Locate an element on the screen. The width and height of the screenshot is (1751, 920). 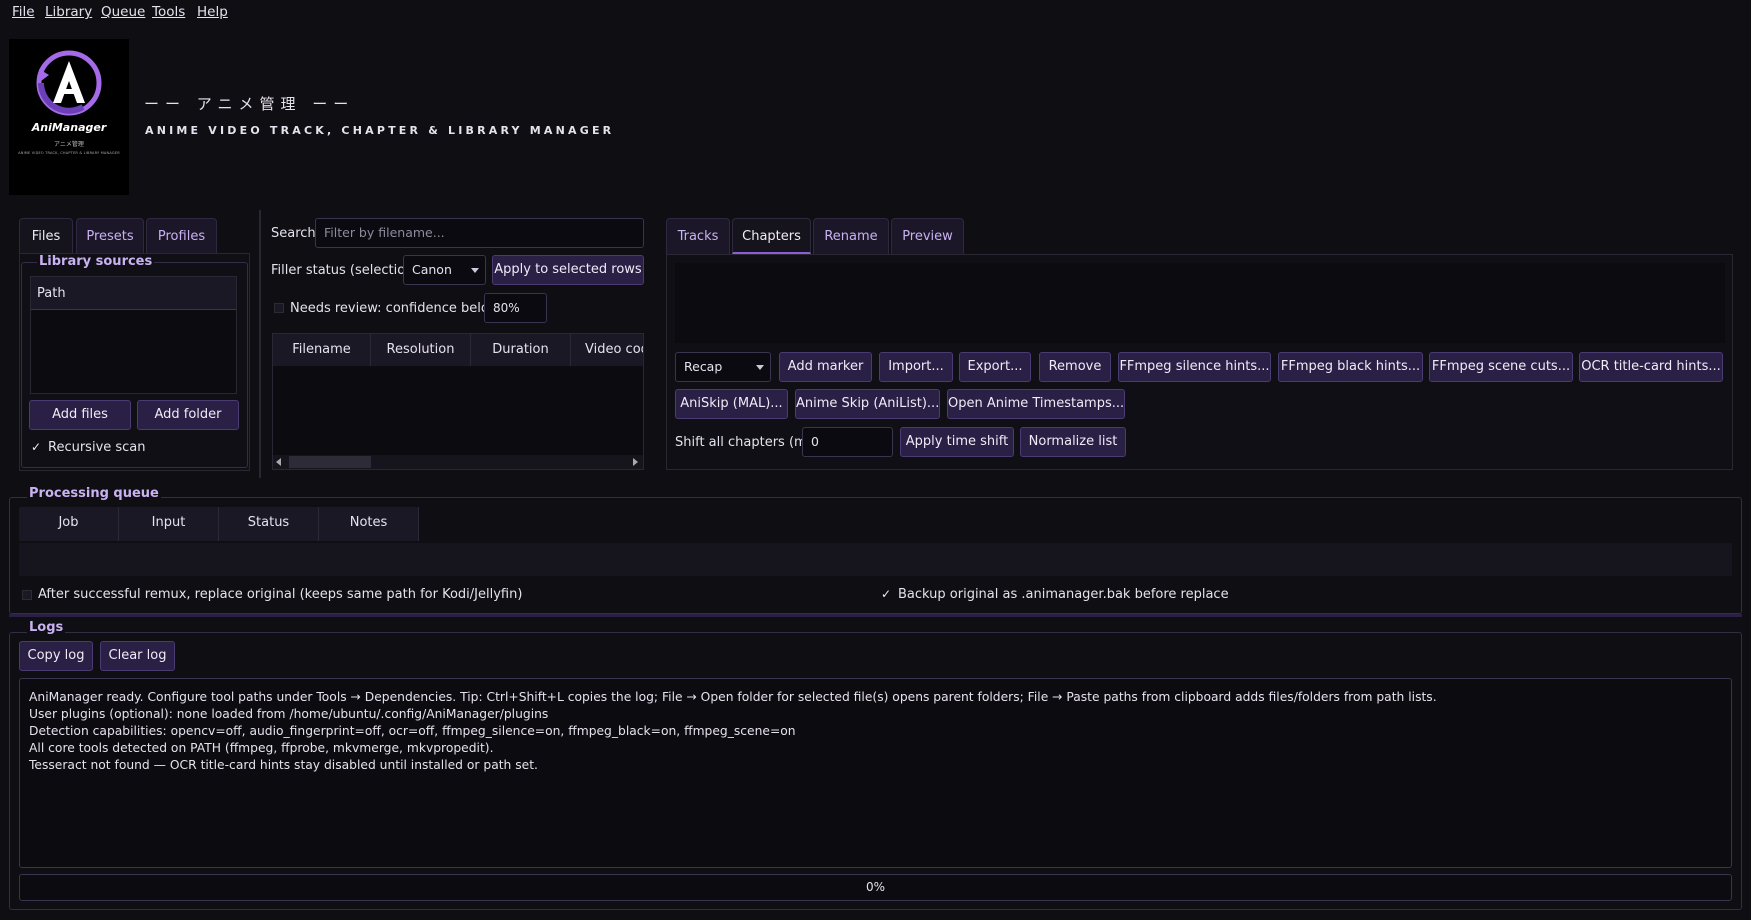
logo-jp: アニメ管理 is located at coordinates (69, 144).